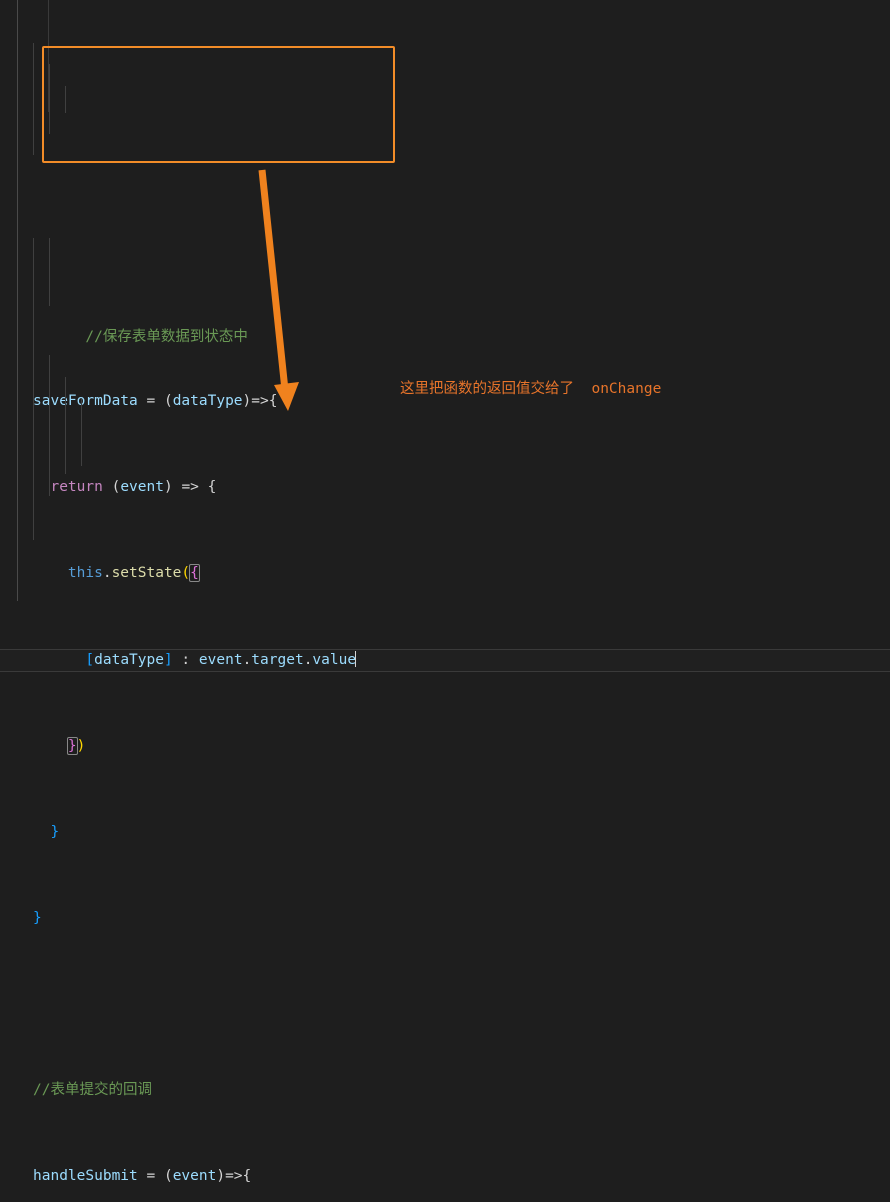 This screenshot has width=890, height=1202. I want to click on token-bracket: ], so click(168, 660).